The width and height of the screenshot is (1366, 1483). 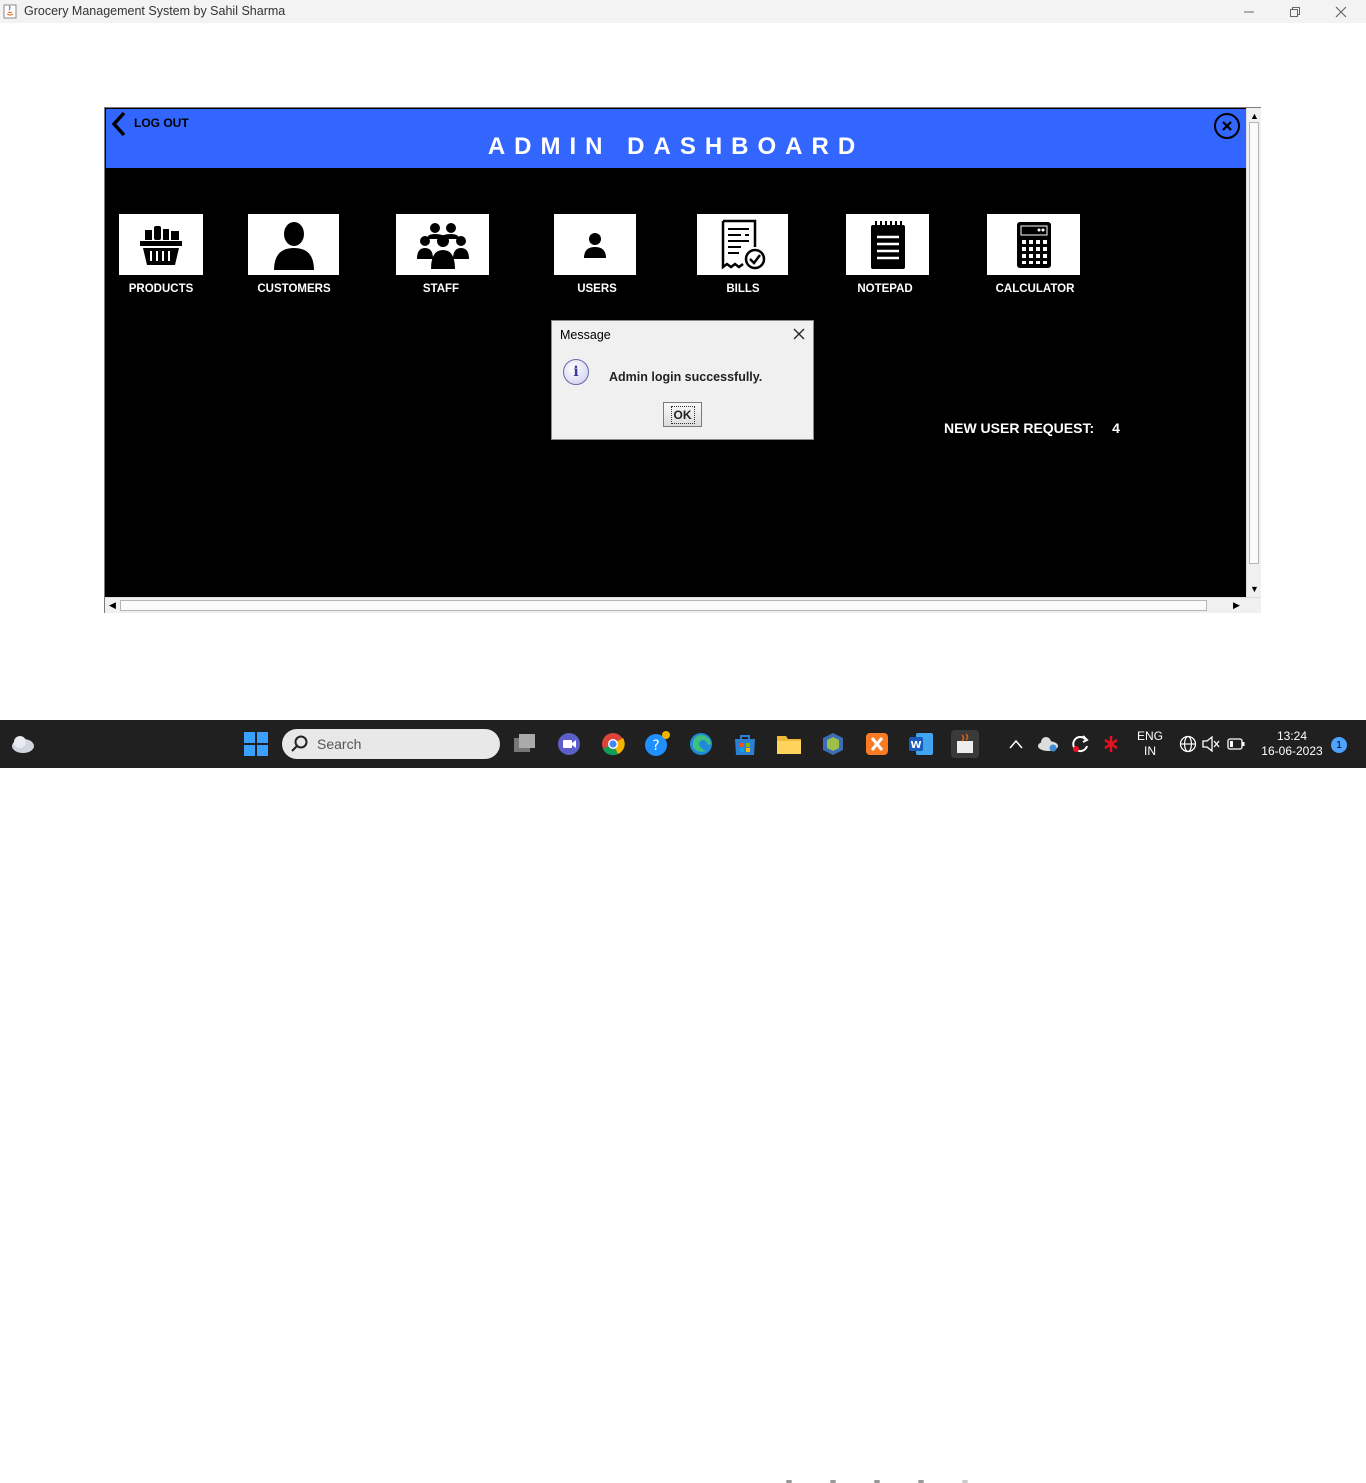 I want to click on bills-tile, so click(x=742, y=244).